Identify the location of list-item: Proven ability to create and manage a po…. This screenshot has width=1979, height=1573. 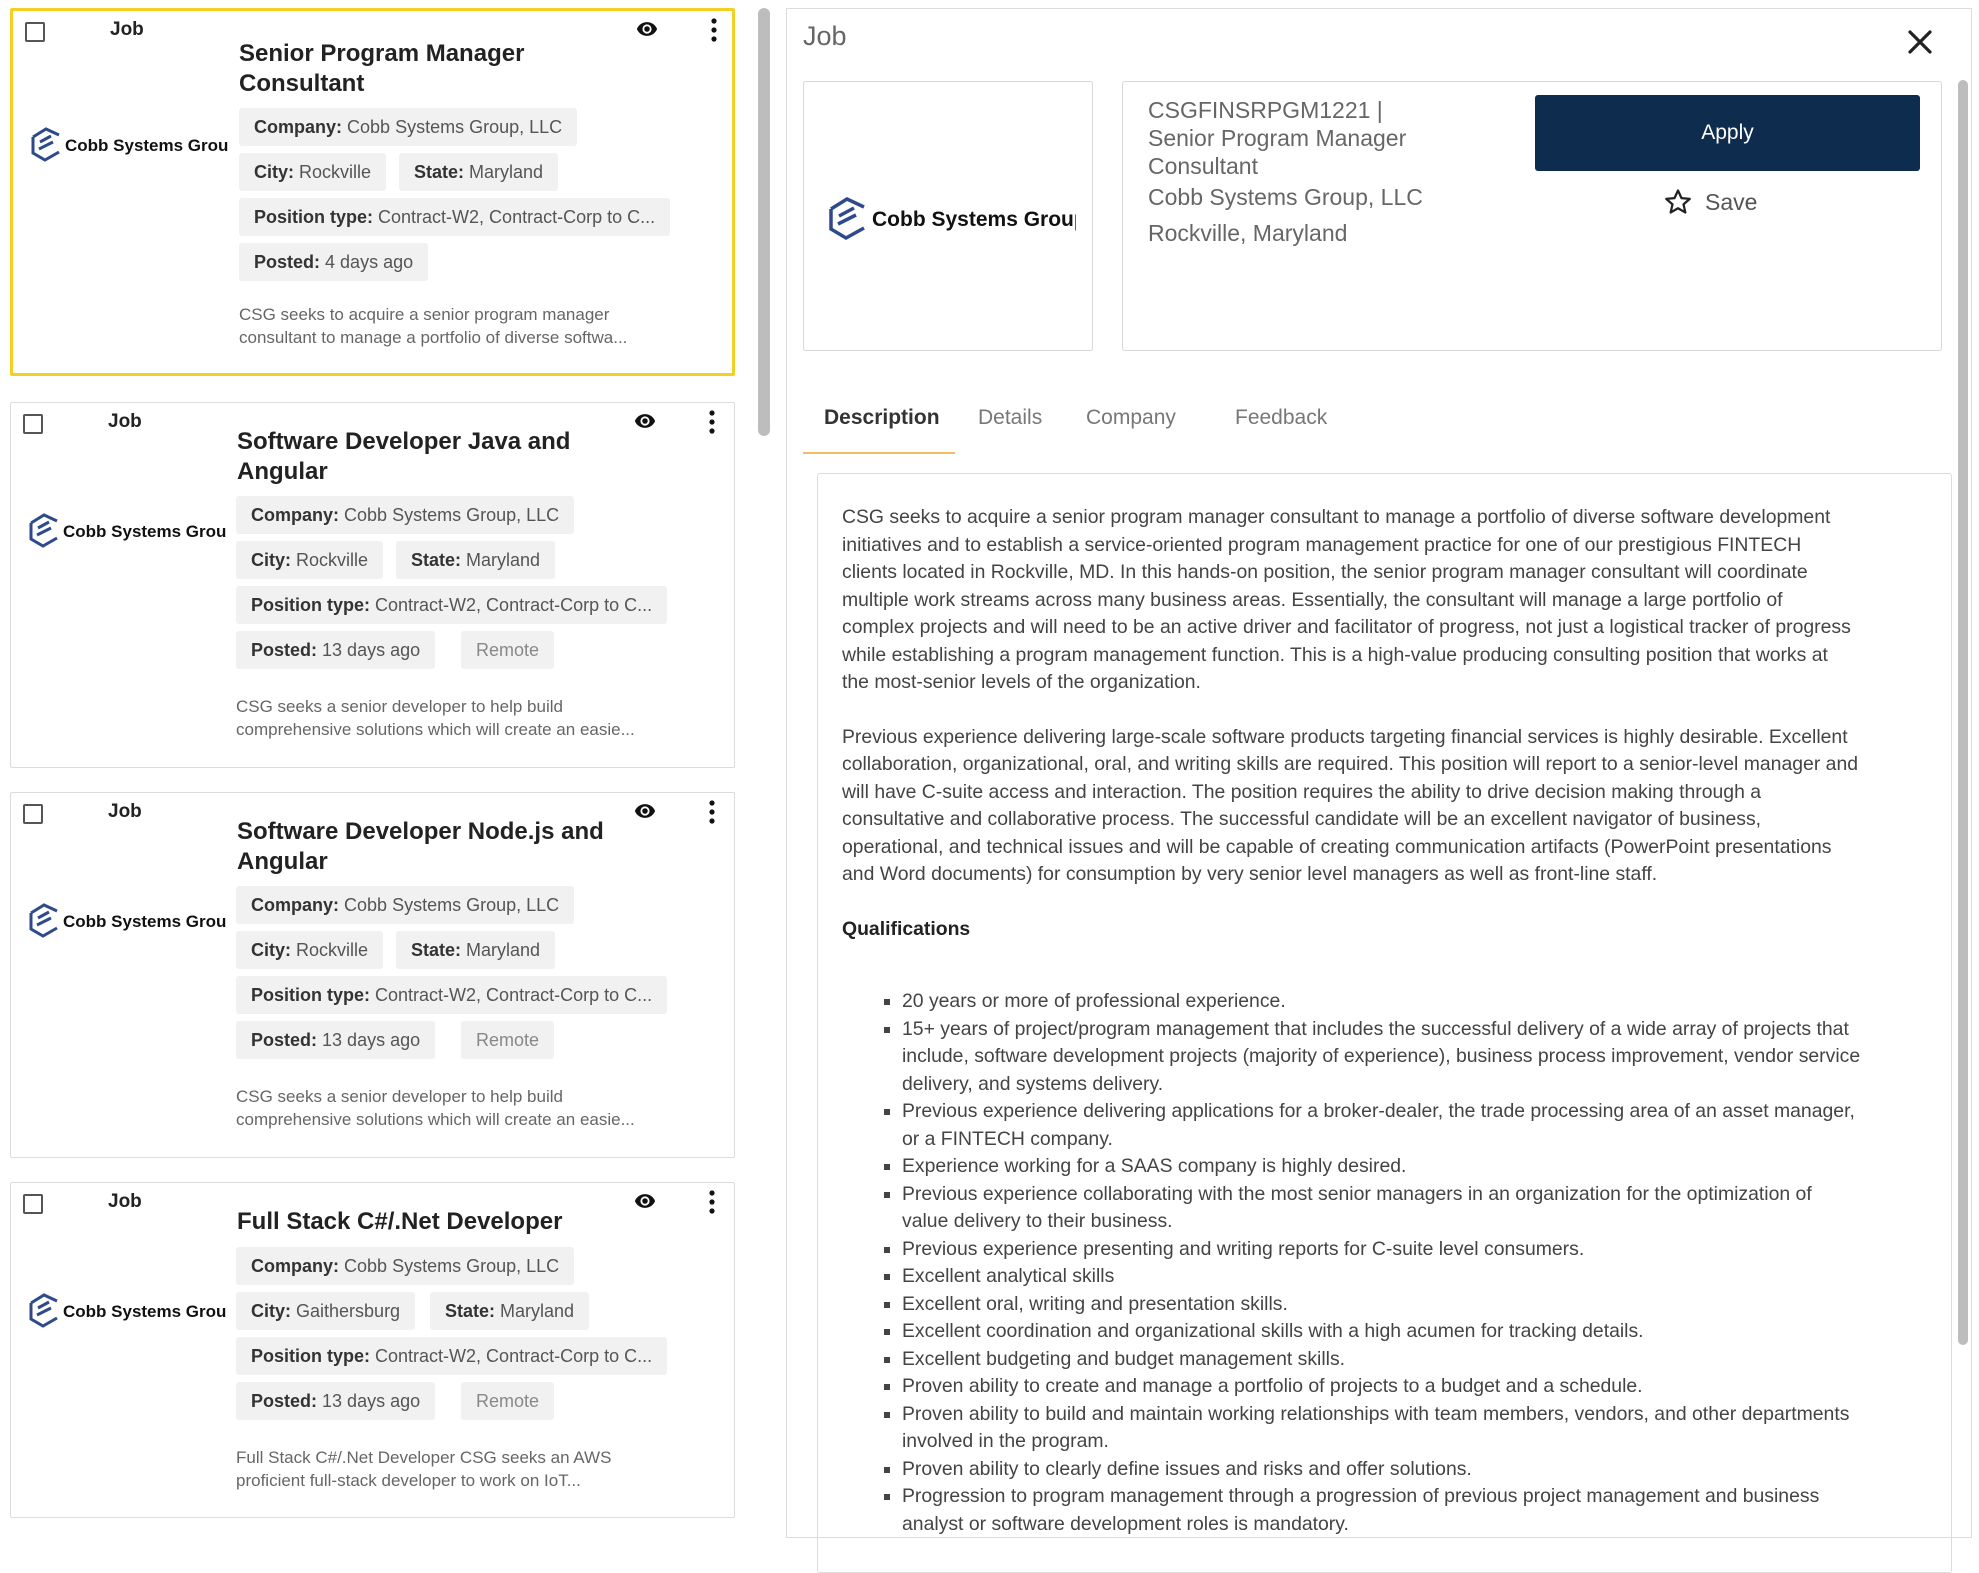
(1414, 1387).